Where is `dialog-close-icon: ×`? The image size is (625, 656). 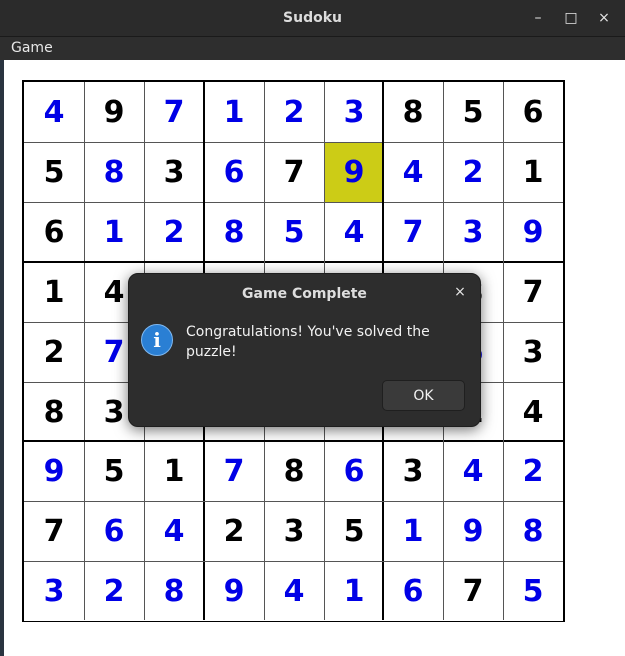 dialog-close-icon: × is located at coordinates (460, 292).